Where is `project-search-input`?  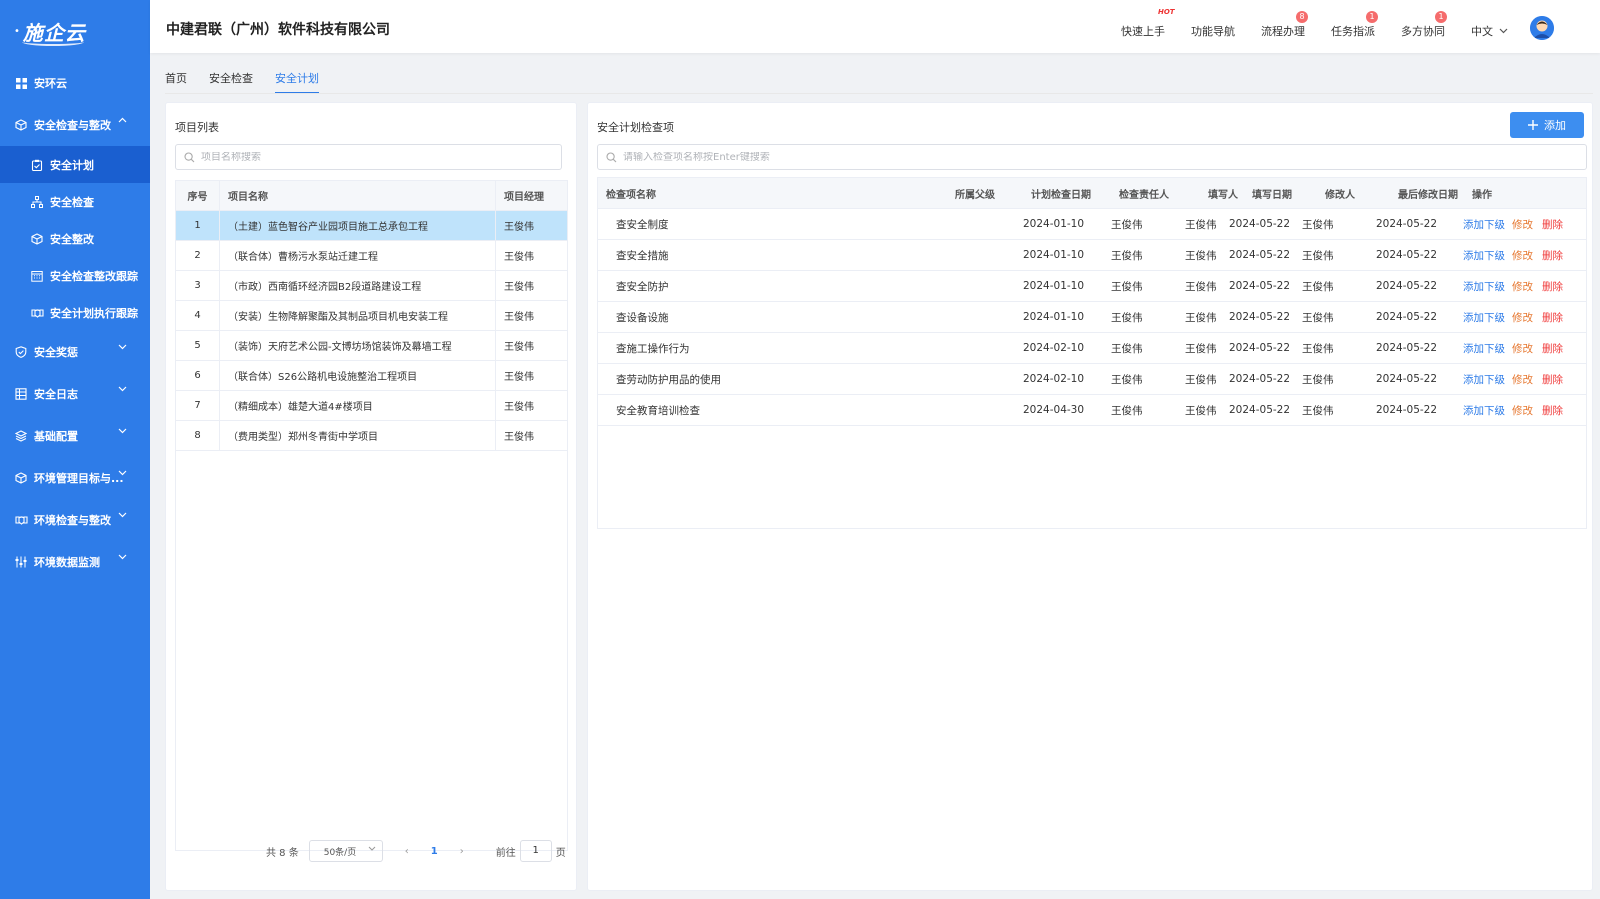
project-search-input is located at coordinates (371, 157).